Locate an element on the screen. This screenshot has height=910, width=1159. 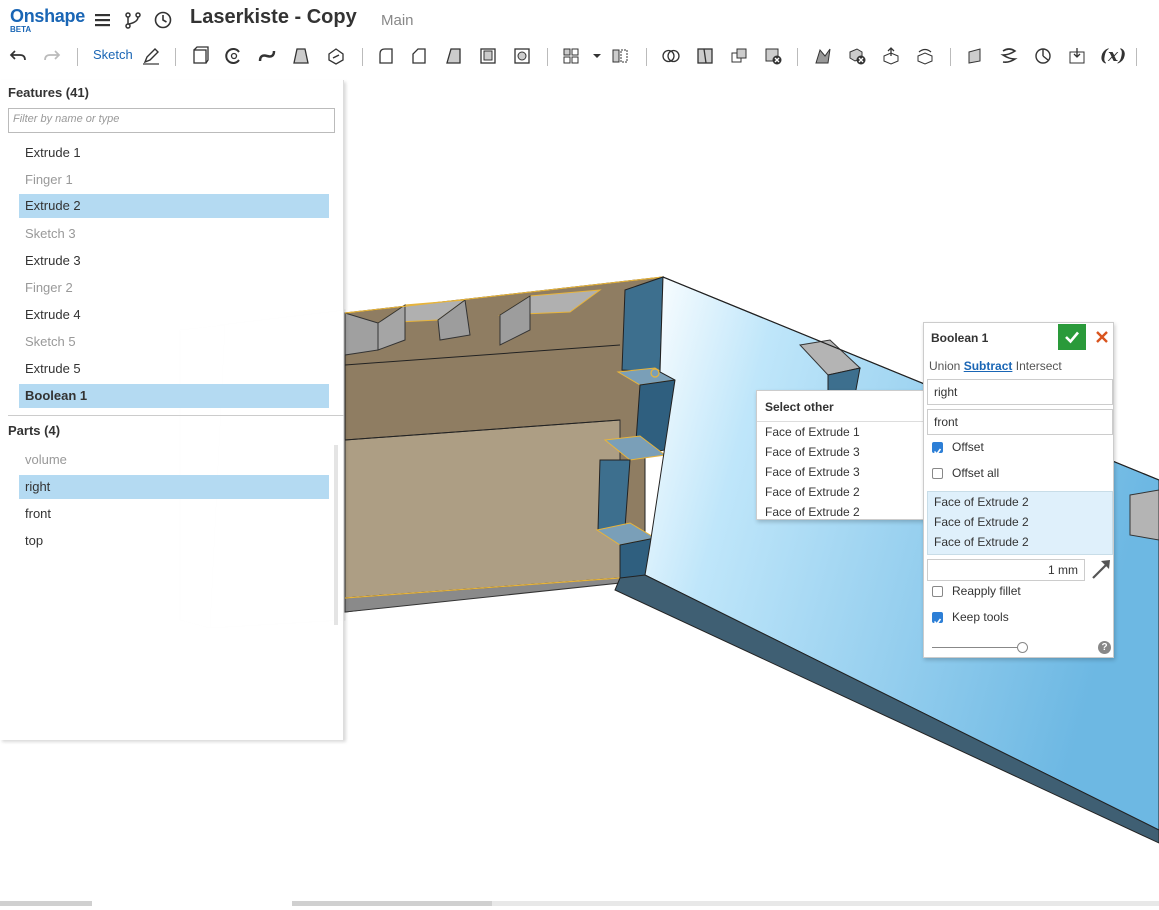
sketch-button: Sketch is located at coordinates (113, 54).